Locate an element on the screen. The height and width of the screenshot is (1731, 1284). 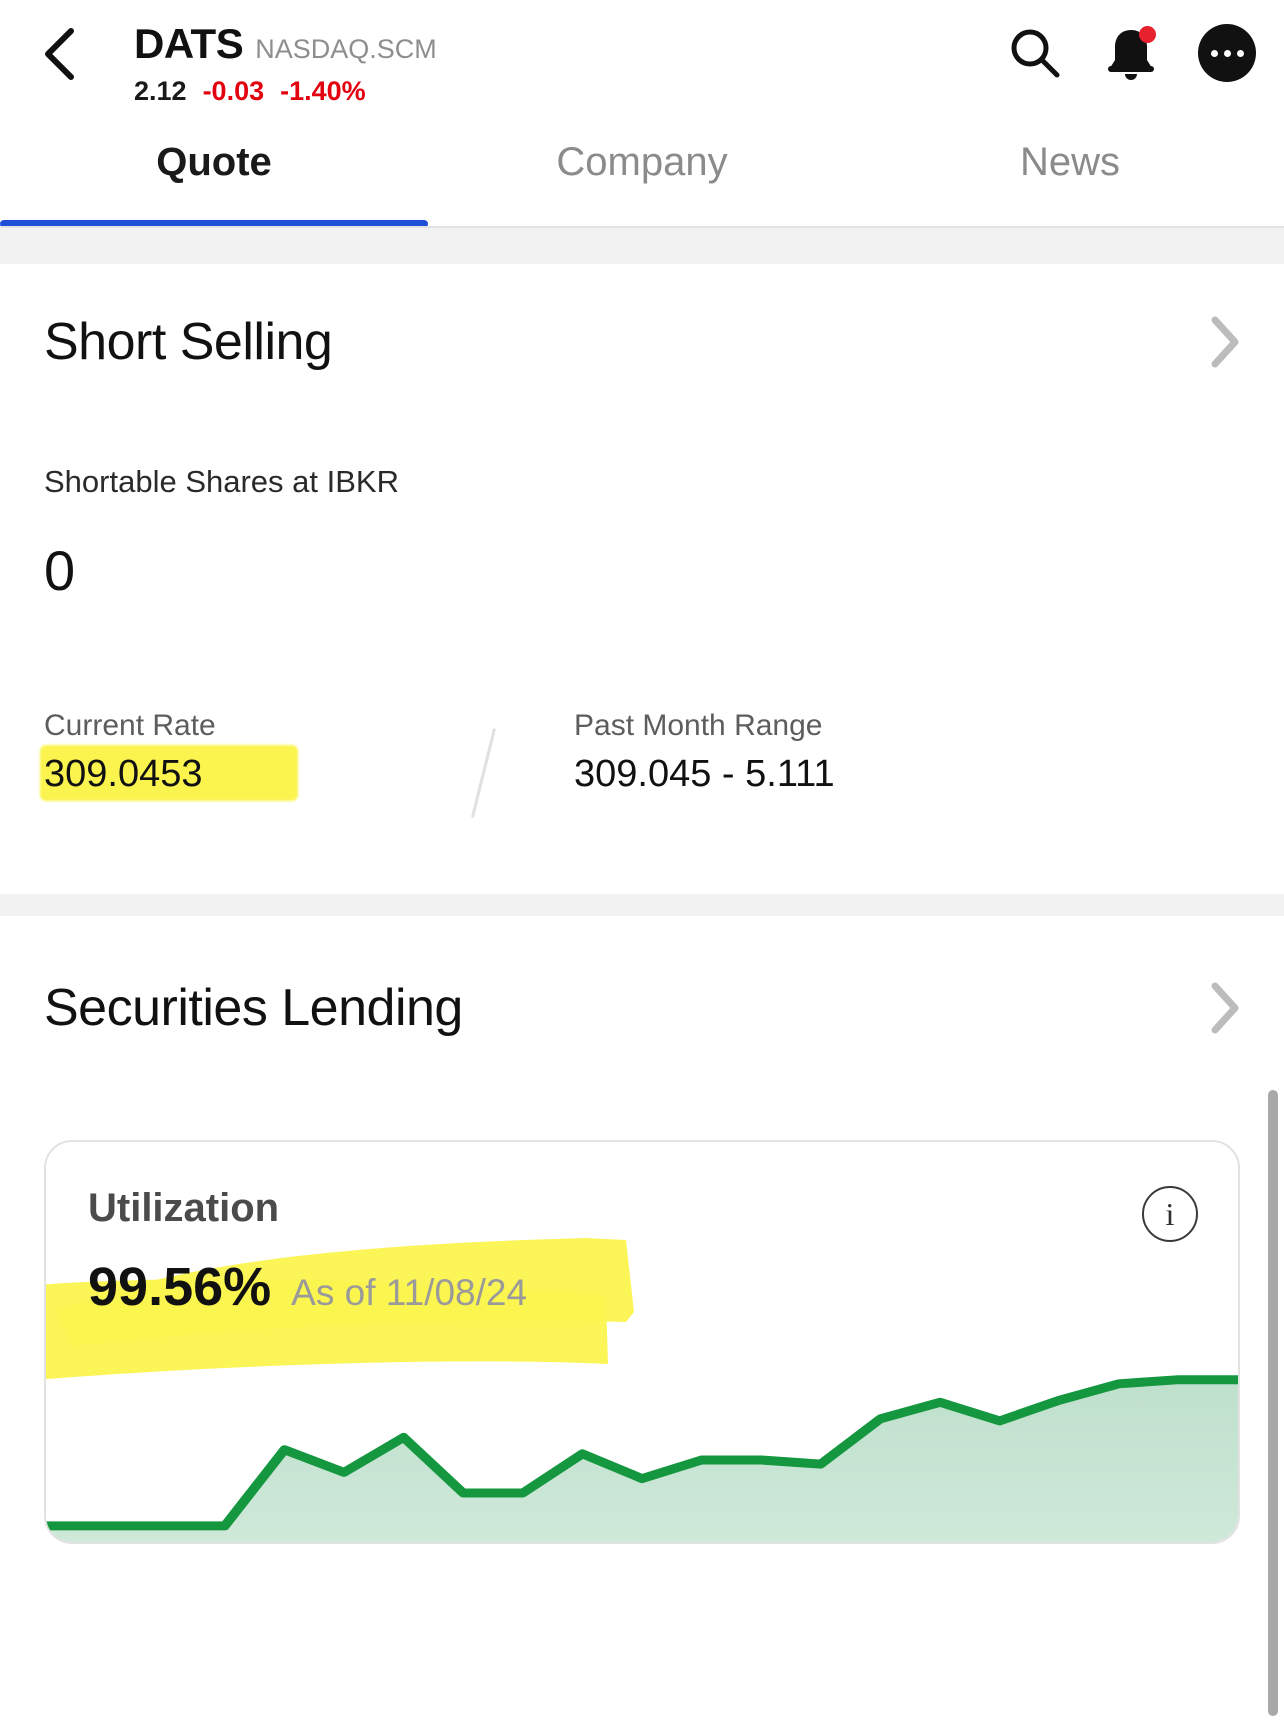
tab-bar: Quote Company News is located at coordinates (642, 178).